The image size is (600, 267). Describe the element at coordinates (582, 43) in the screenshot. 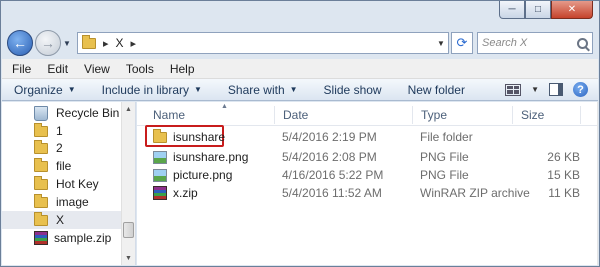

I see `search-icon` at that location.